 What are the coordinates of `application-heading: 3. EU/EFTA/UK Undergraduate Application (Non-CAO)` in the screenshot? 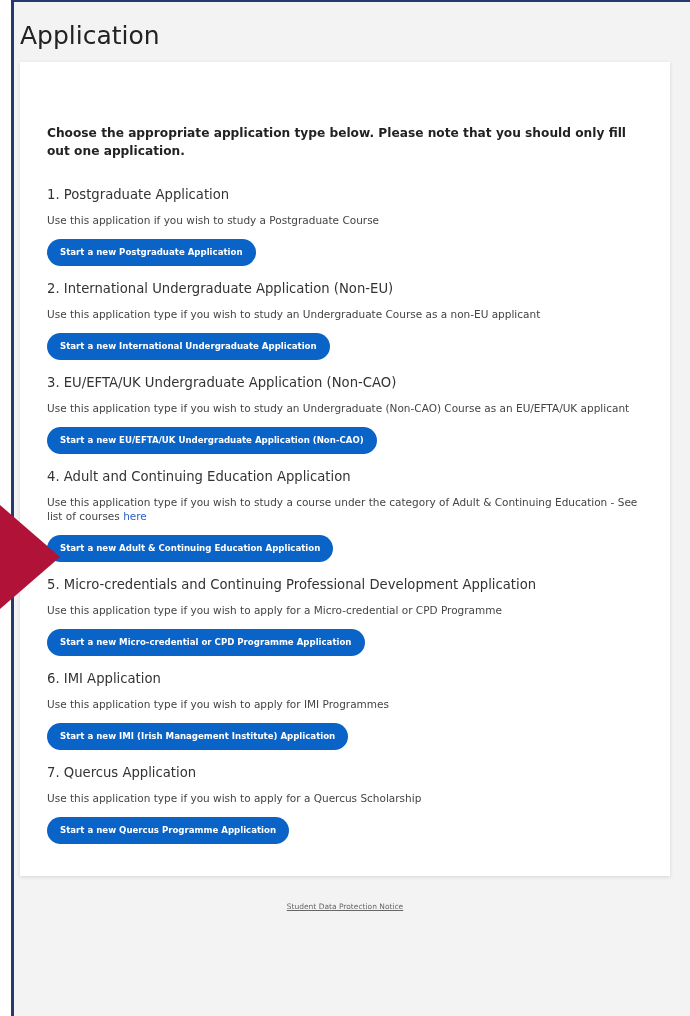 It's located at (222, 383).